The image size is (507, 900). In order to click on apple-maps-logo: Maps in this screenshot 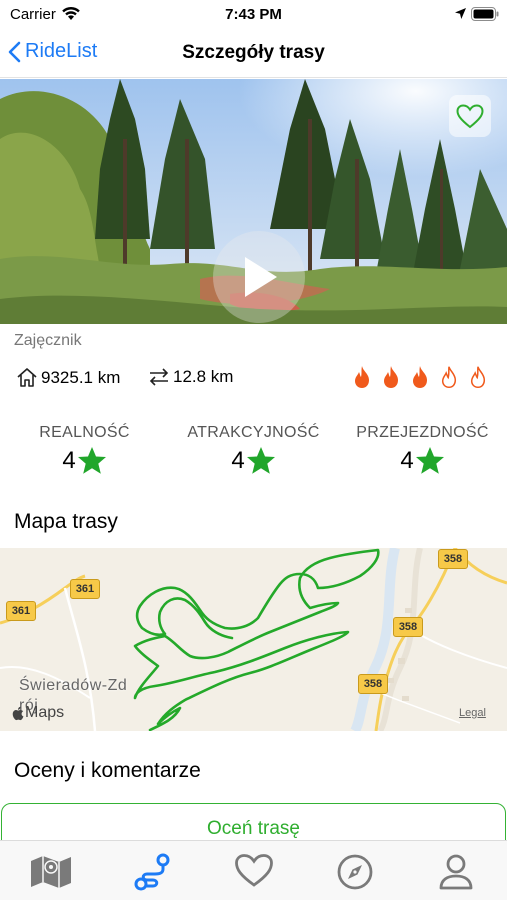, I will do `click(38, 713)`.